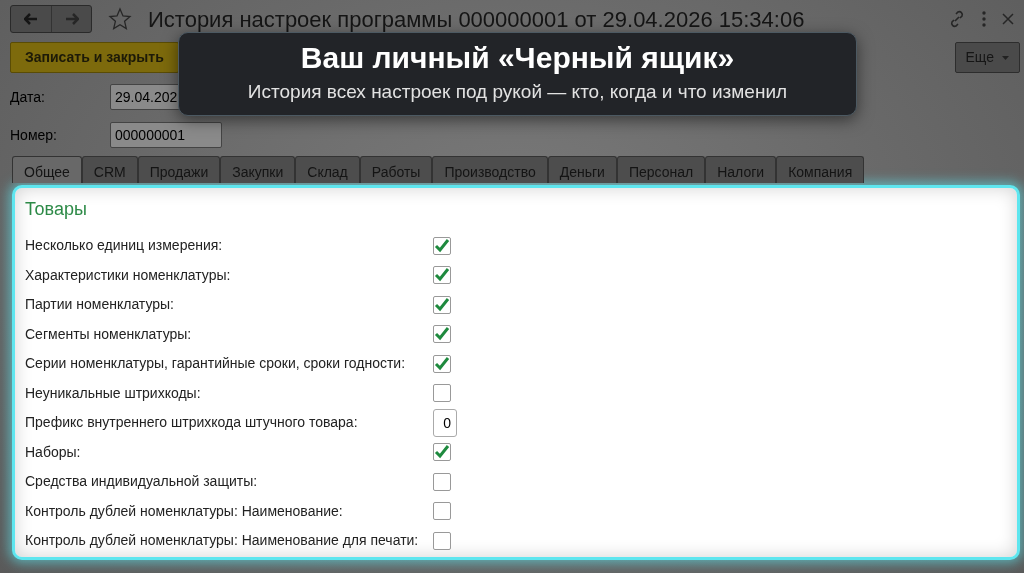 This screenshot has width=1024, height=573. Describe the element at coordinates (984, 19) in the screenshot. I see `more-options-icon` at that location.